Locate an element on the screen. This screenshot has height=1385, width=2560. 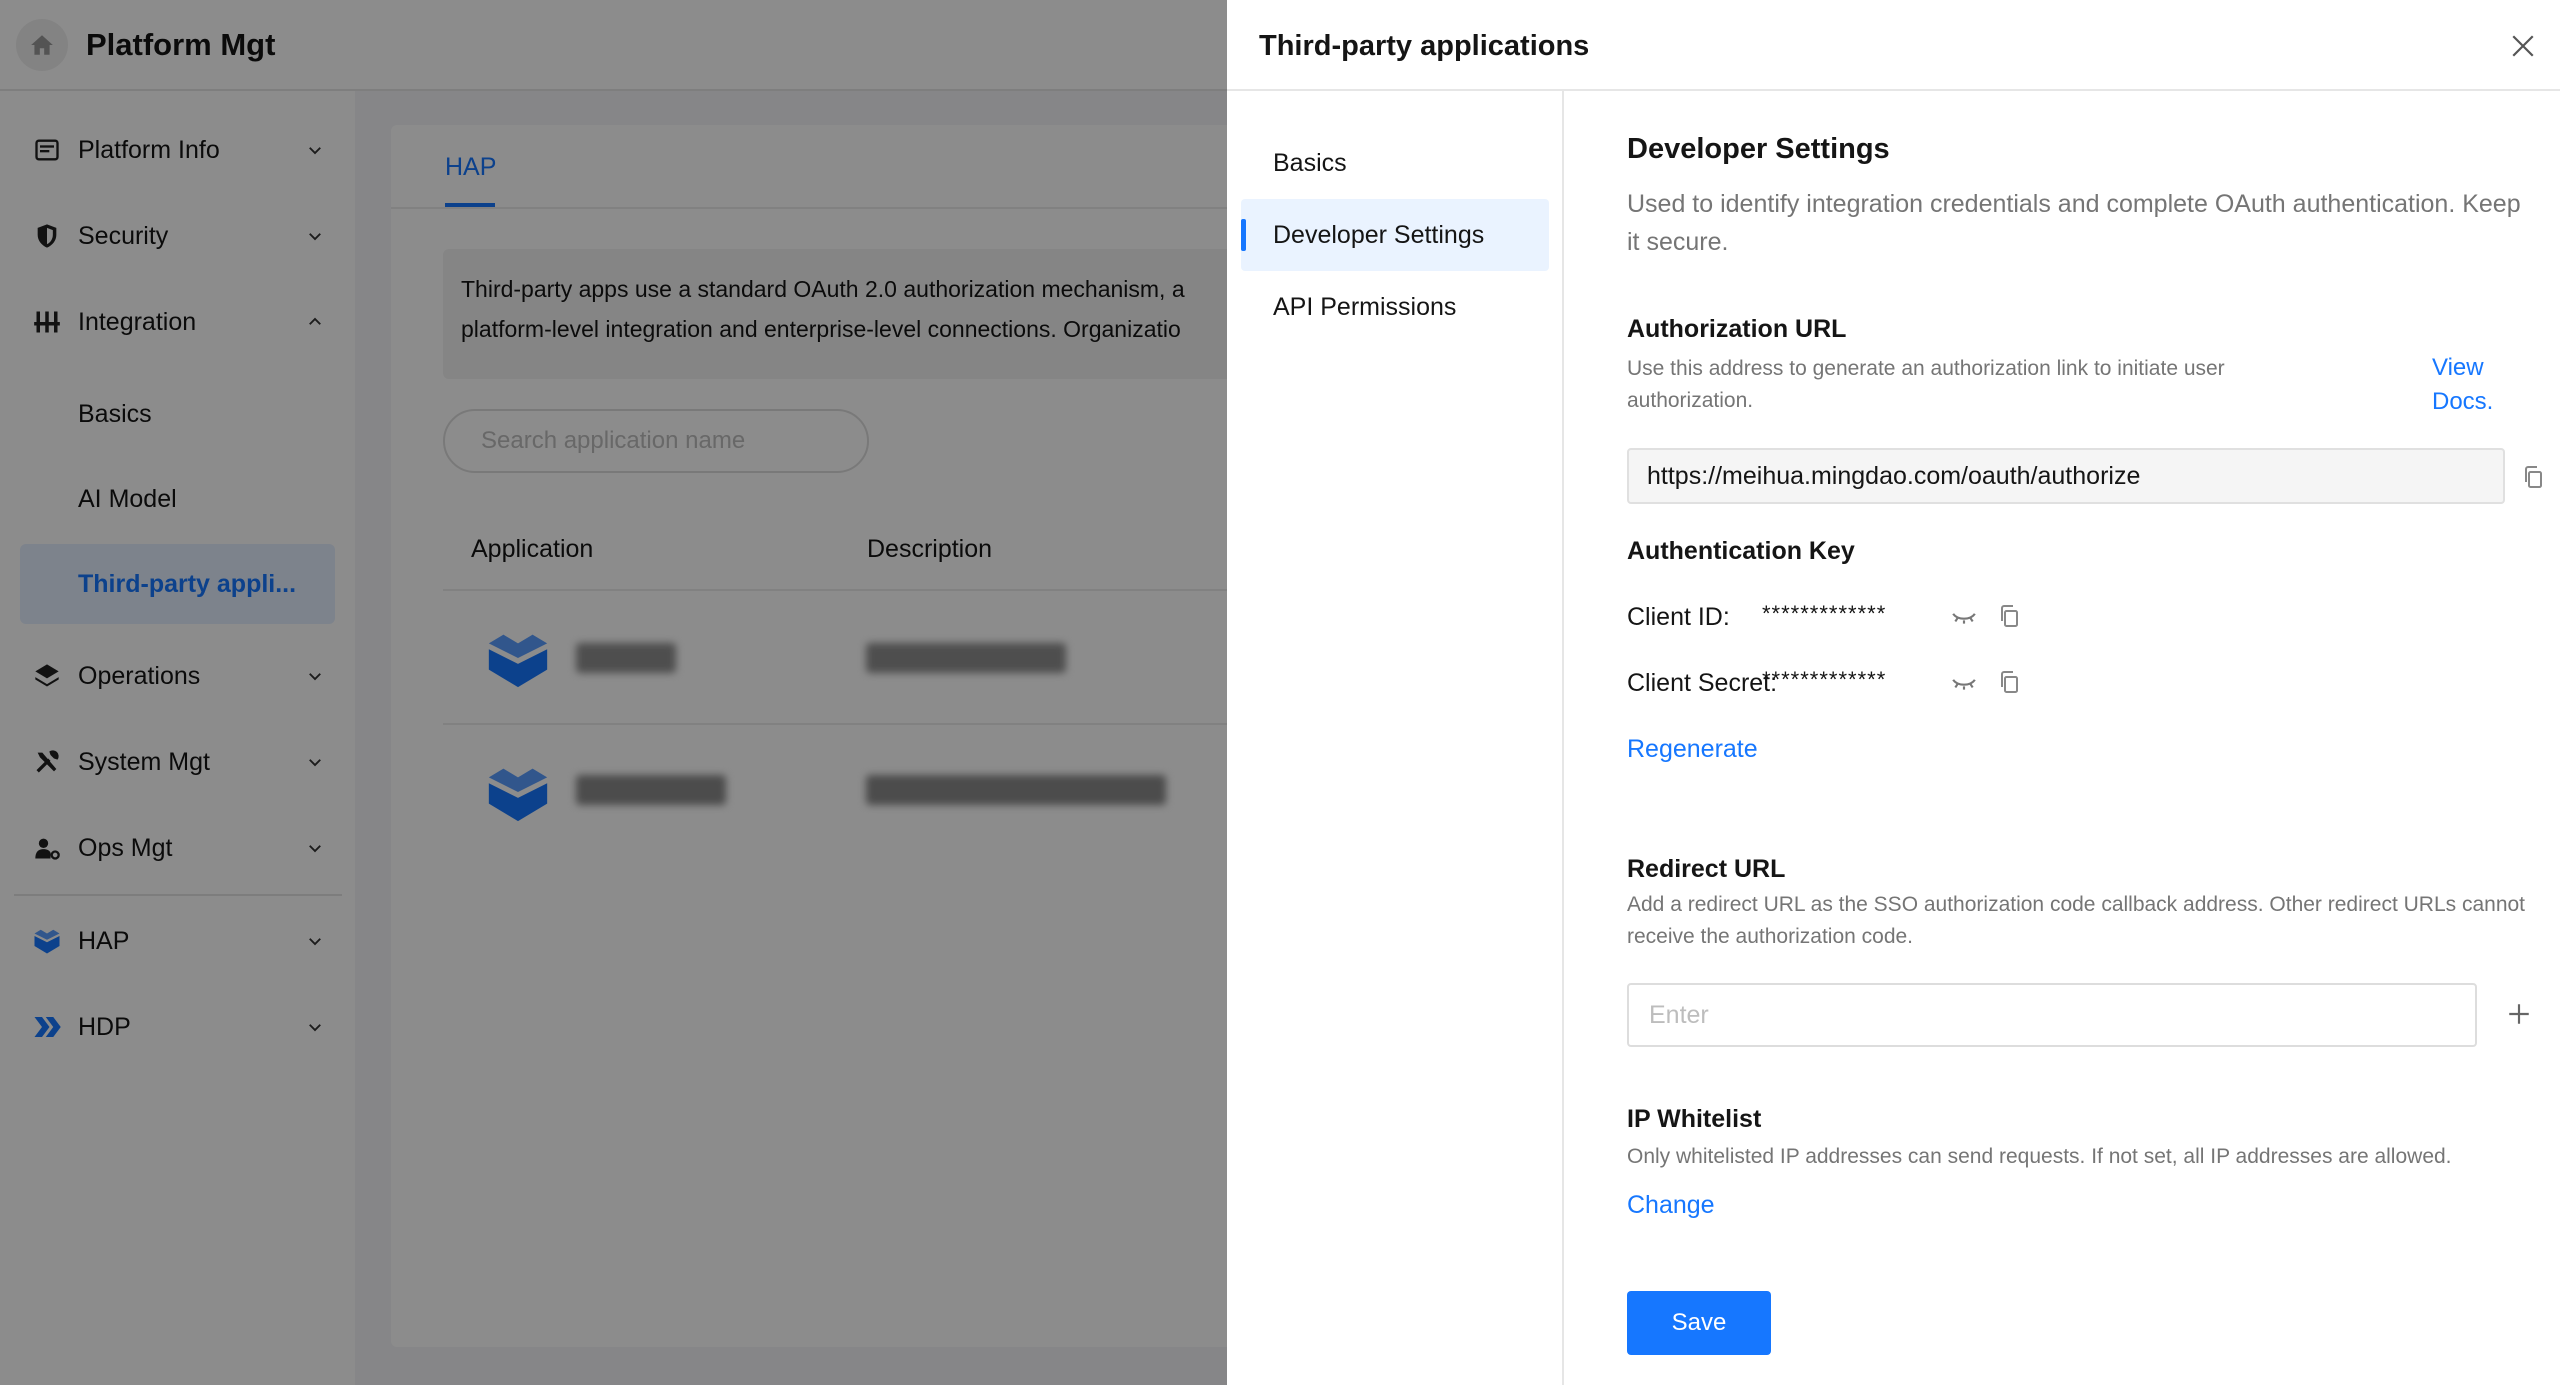
auth-key-title: Authentication Key is located at coordinates (1741, 551).